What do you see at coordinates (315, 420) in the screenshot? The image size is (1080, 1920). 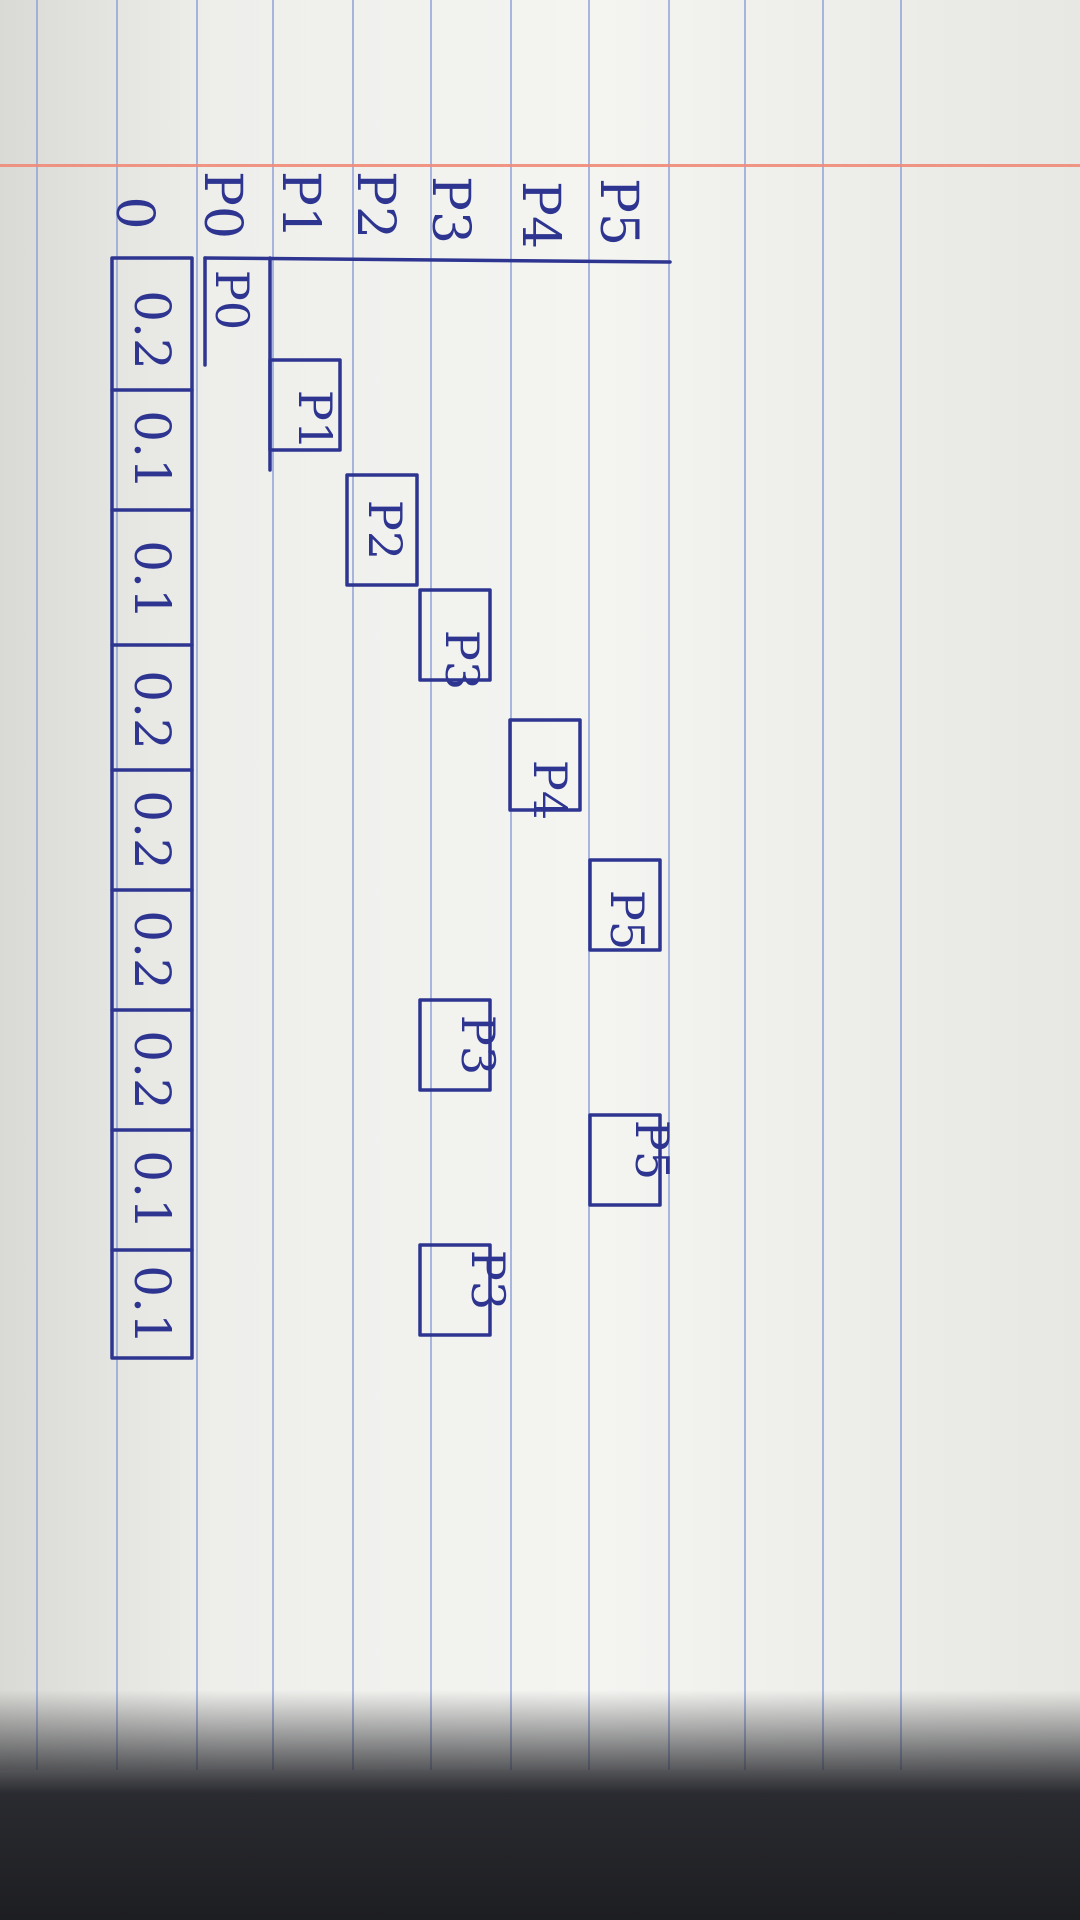 I see `gantt-block-label: P1` at bounding box center [315, 420].